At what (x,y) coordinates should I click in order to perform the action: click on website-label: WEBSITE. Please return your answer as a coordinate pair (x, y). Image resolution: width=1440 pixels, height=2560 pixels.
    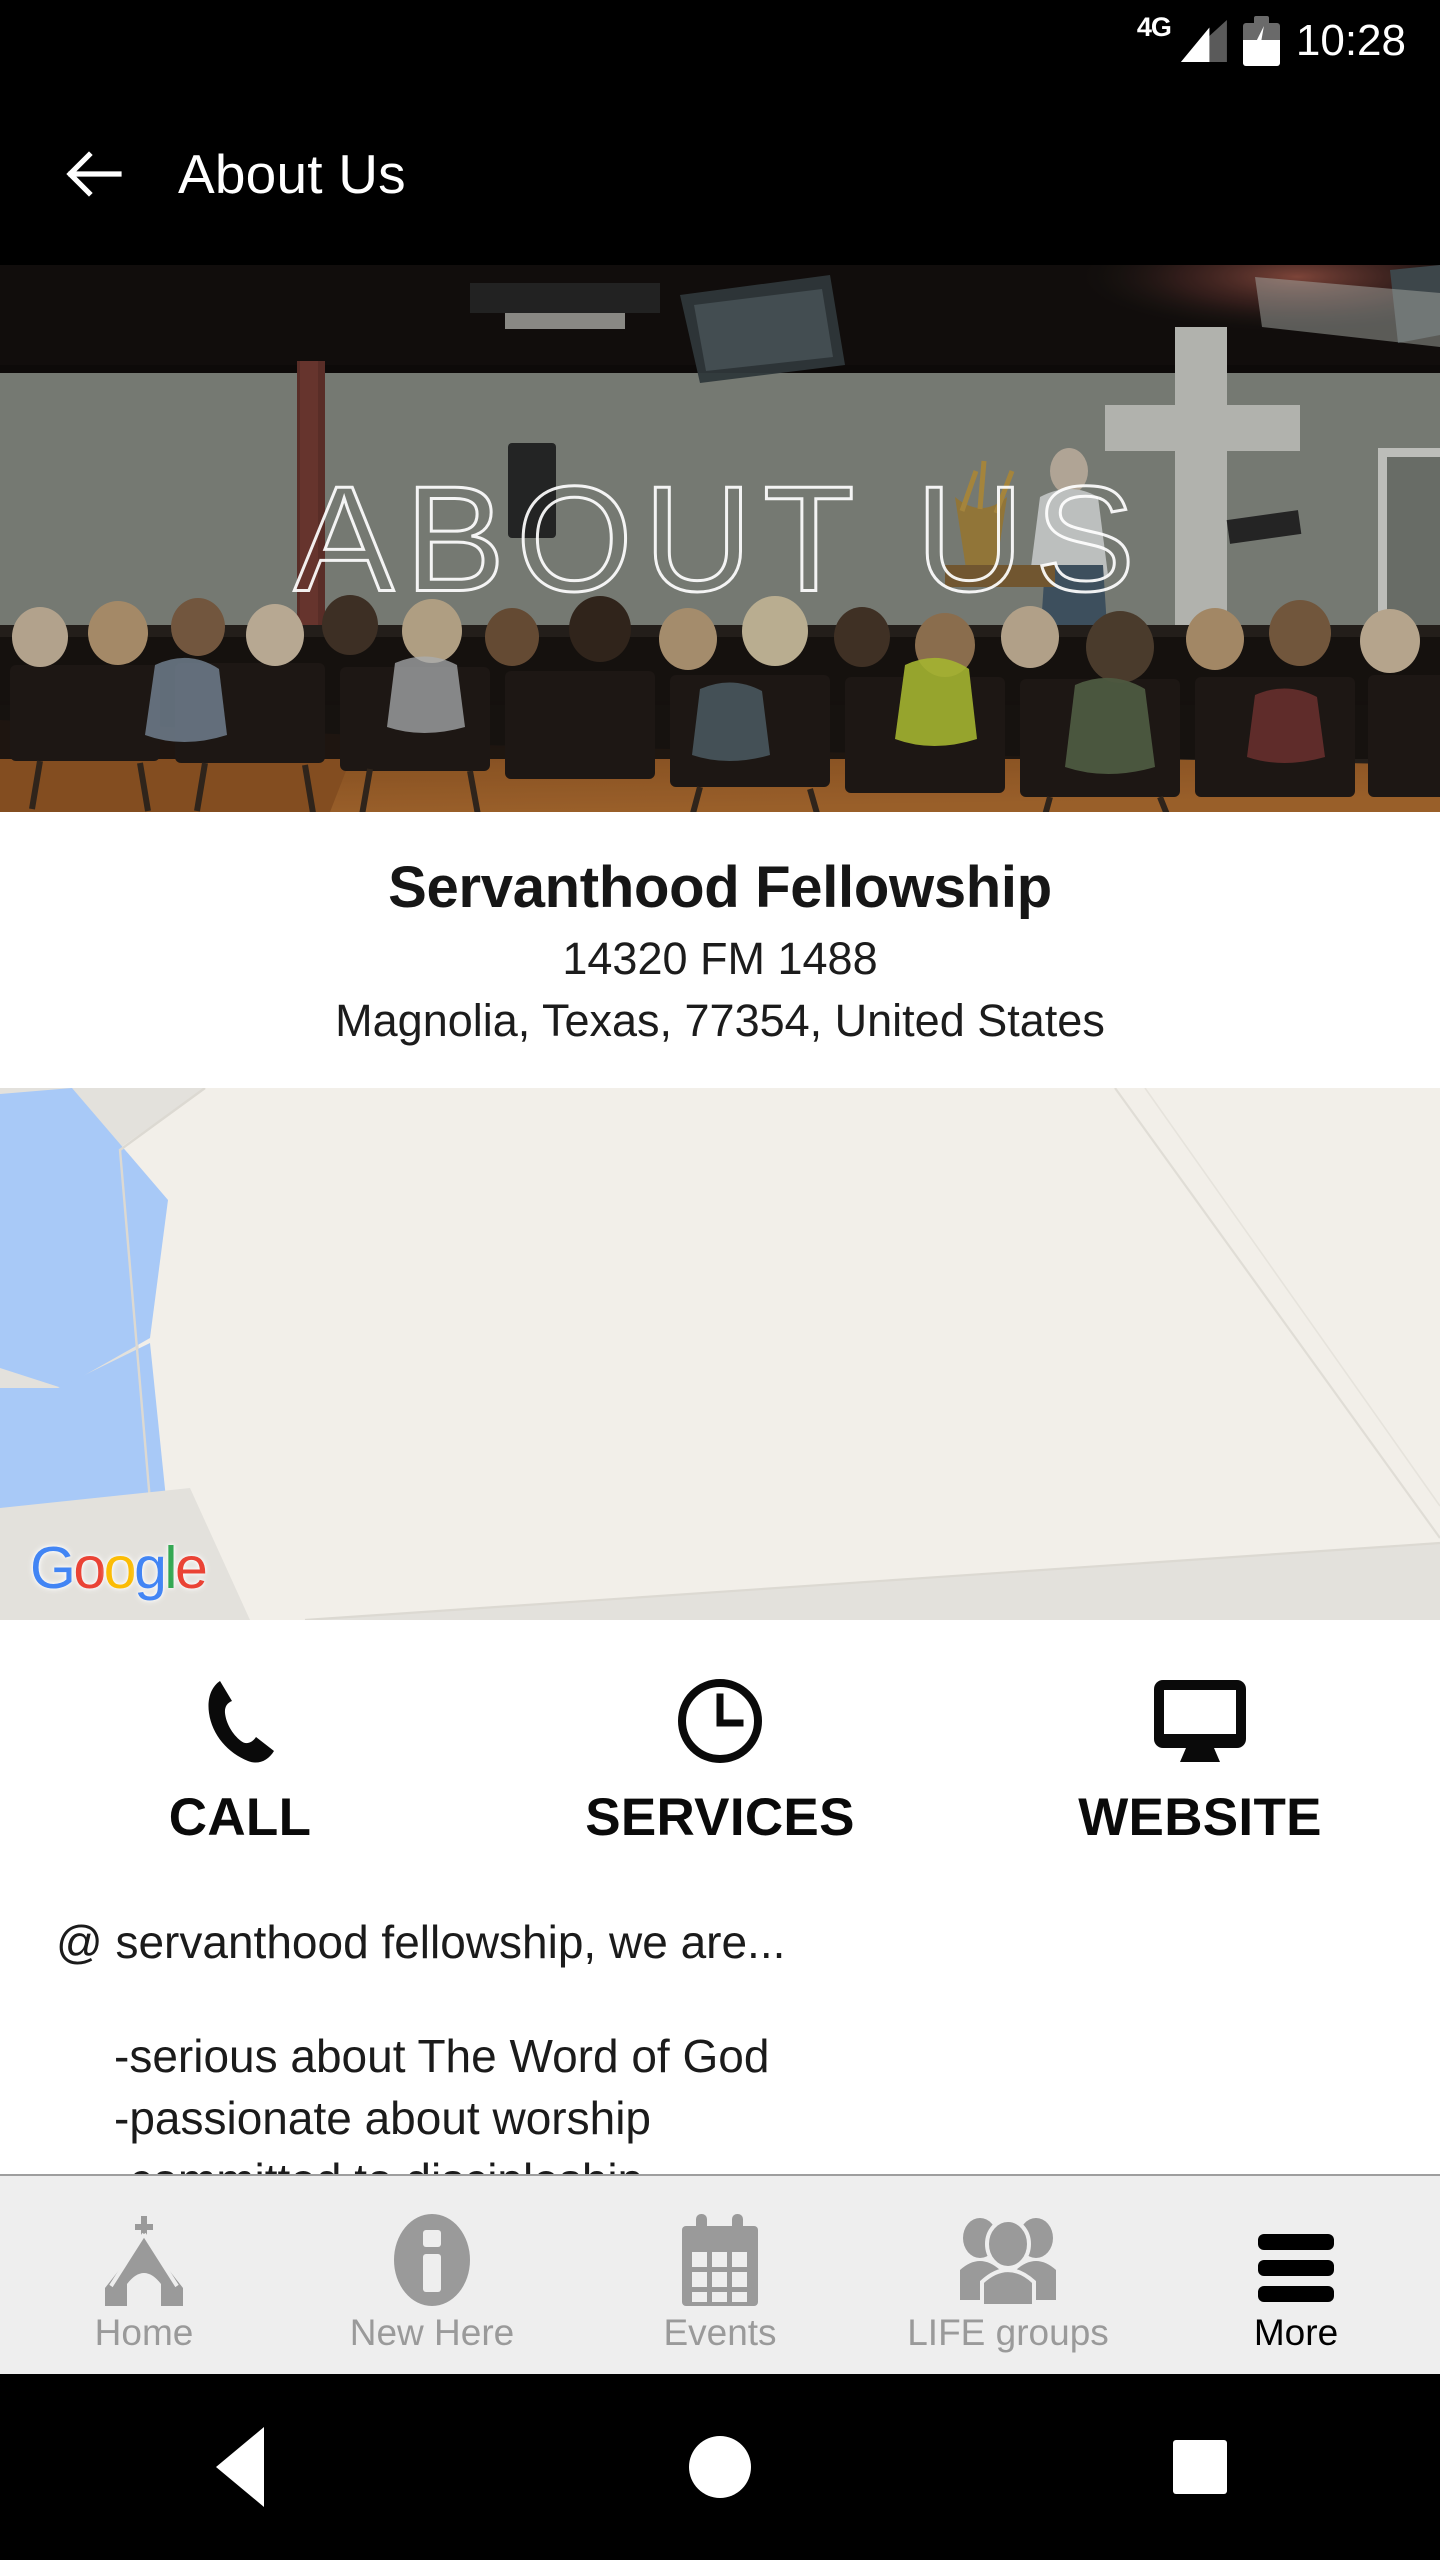
    Looking at the image, I should click on (1200, 1817).